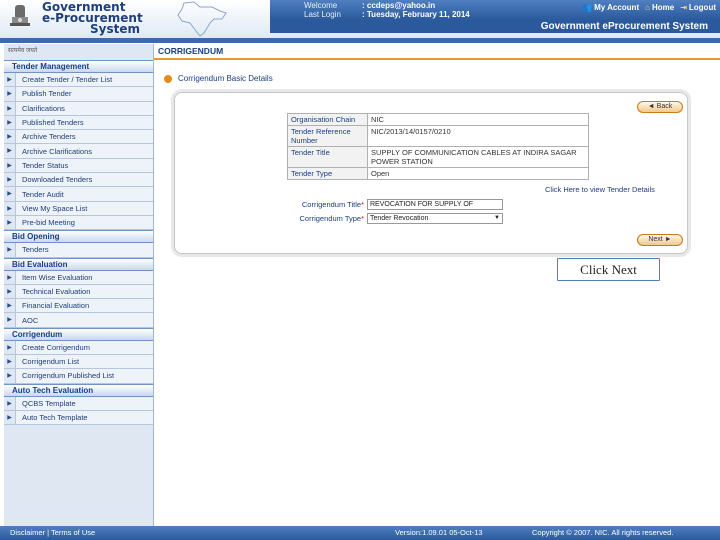  Describe the element at coordinates (78, 320) in the screenshot. I see `sidebar-item: ▶ AOC` at that location.